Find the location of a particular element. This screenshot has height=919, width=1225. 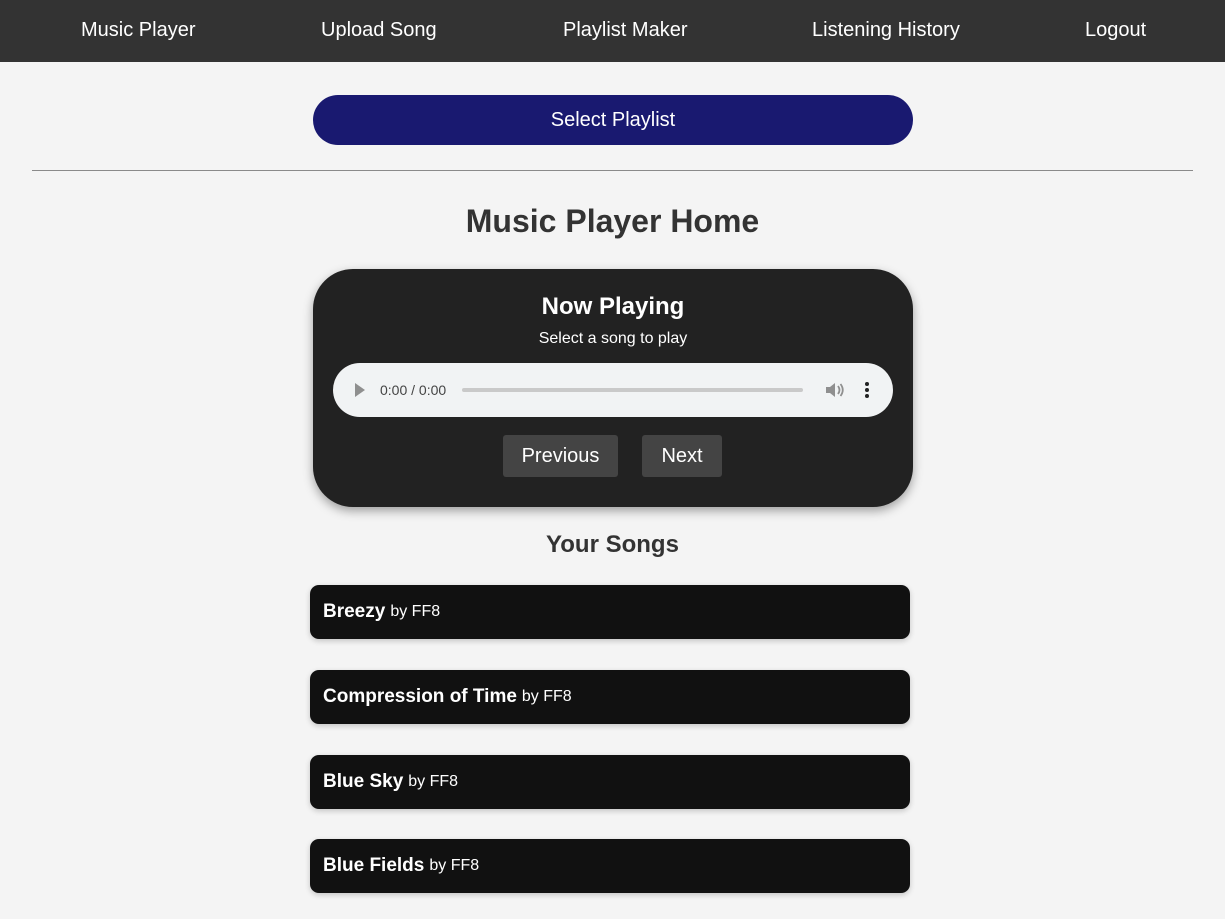

now-playing-title: Now Playing is located at coordinates (613, 306).